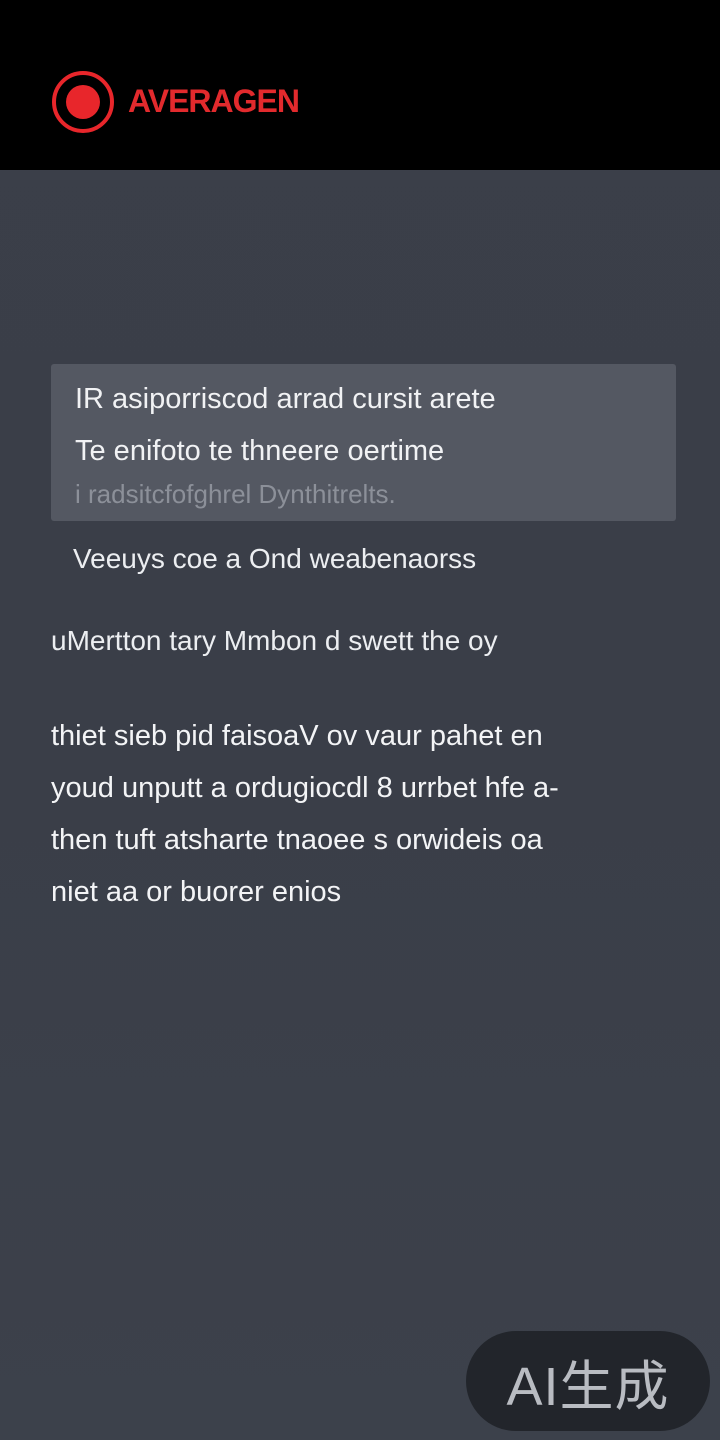 The image size is (720, 1440). I want to click on card-line-1: IR asiporriscod arrad cursit arete, so click(285, 399).